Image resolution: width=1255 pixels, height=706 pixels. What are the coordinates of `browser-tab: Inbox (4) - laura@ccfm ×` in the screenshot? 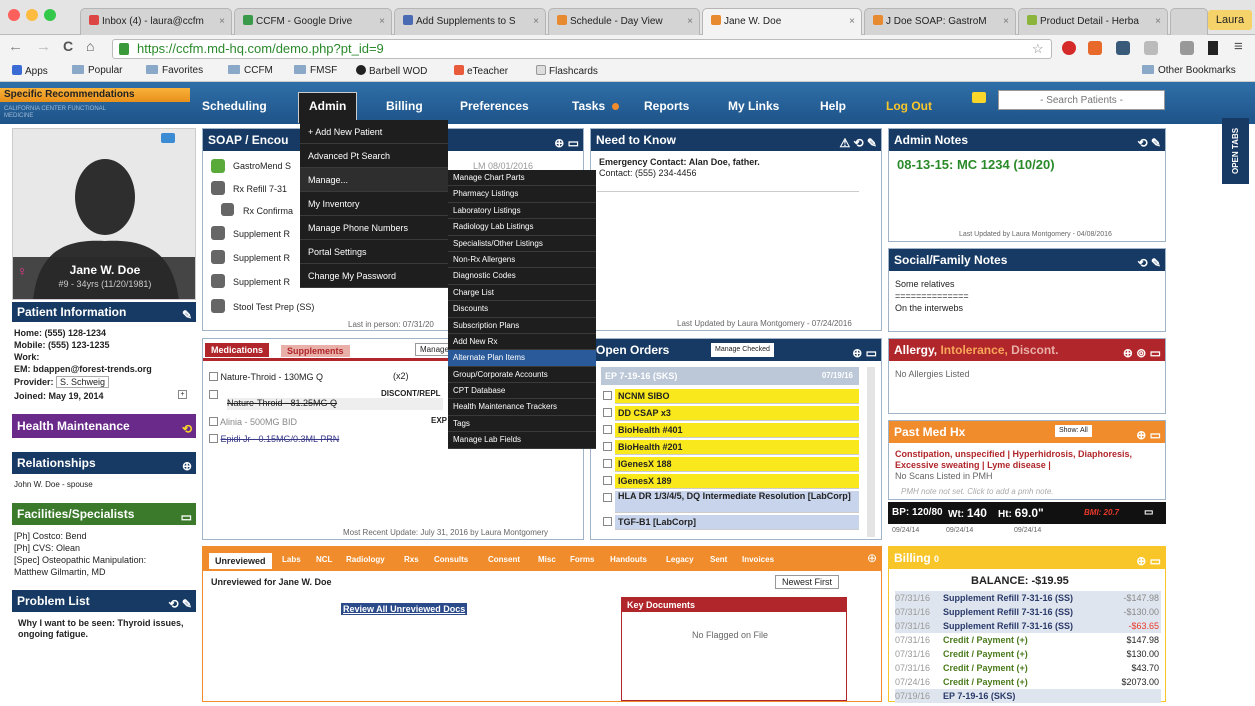 It's located at (156, 21).